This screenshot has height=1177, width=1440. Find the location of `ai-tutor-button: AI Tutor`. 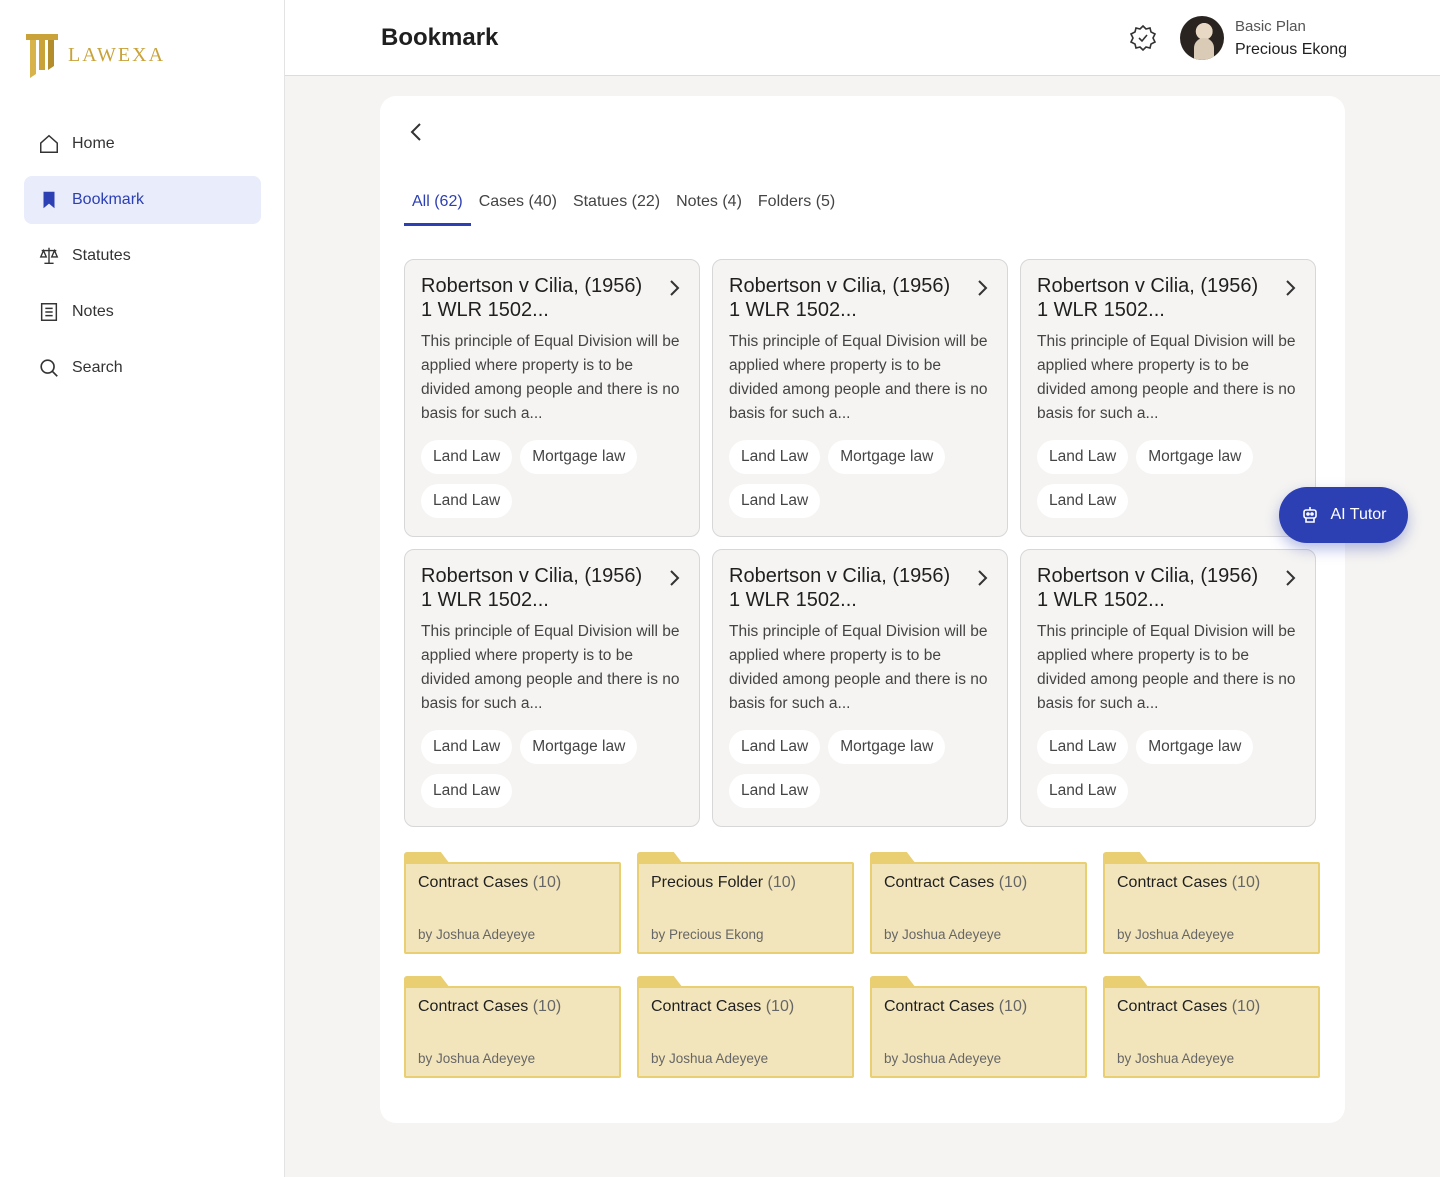

ai-tutor-button: AI Tutor is located at coordinates (1343, 515).